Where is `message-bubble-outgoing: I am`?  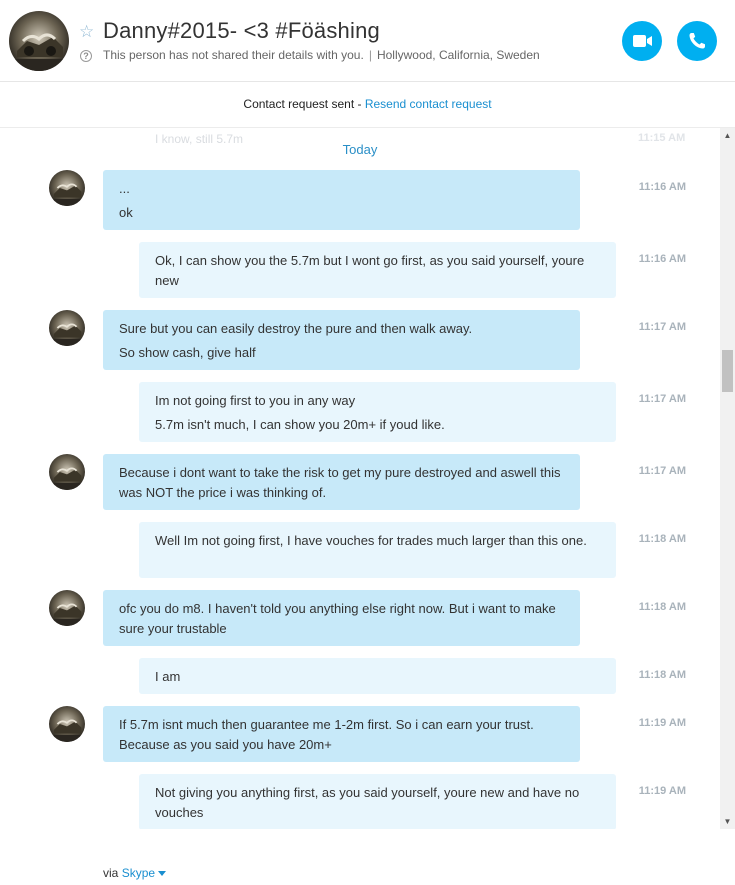
message-bubble-outgoing: I am is located at coordinates (377, 676).